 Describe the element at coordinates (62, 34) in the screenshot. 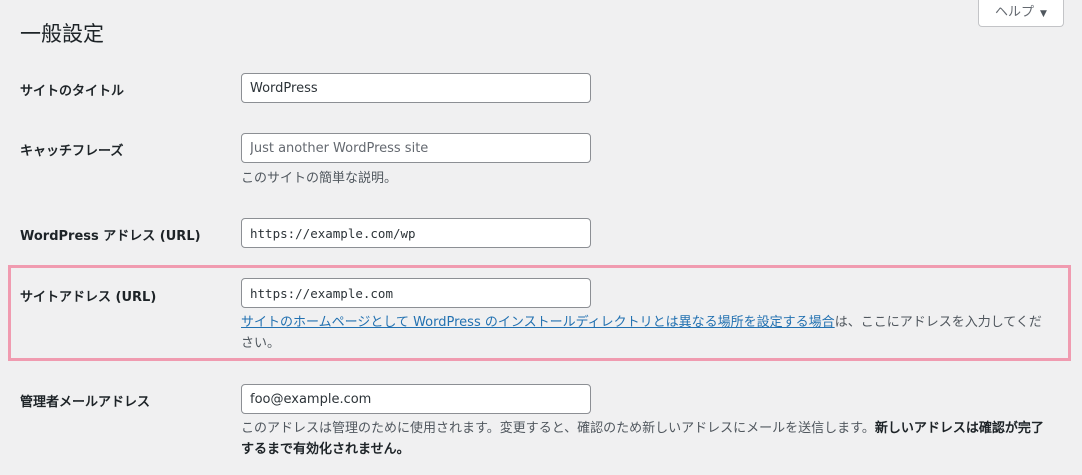

I see `page-title: 一般設定` at that location.